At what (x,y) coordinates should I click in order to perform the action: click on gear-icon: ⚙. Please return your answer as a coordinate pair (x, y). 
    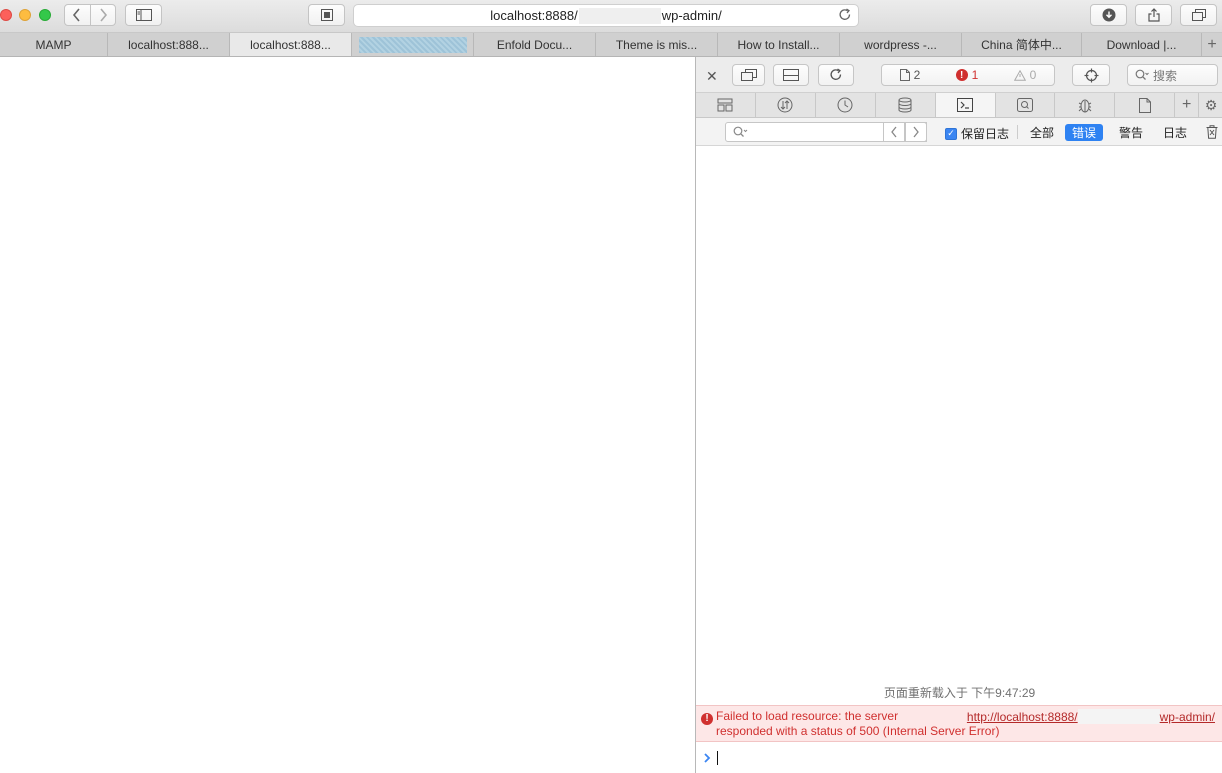
    Looking at the image, I should click on (1211, 104).